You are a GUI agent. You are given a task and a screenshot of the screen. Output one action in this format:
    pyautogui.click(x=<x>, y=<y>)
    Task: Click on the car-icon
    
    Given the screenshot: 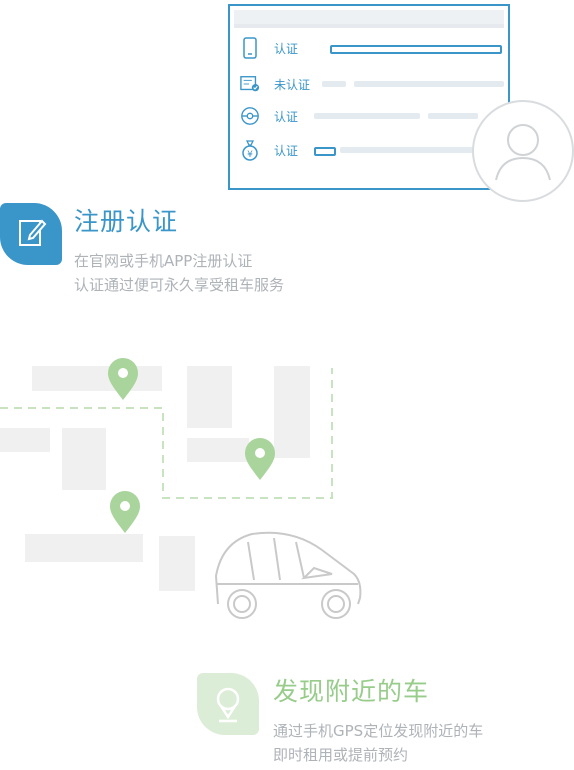 What is the action you would take?
    pyautogui.click(x=288, y=575)
    